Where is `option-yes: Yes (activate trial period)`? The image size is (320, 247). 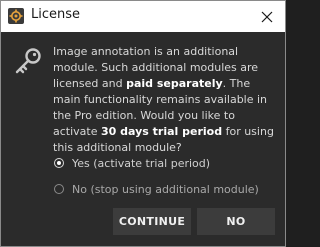 option-yes: Yes (activate trial period) is located at coordinates (132, 163).